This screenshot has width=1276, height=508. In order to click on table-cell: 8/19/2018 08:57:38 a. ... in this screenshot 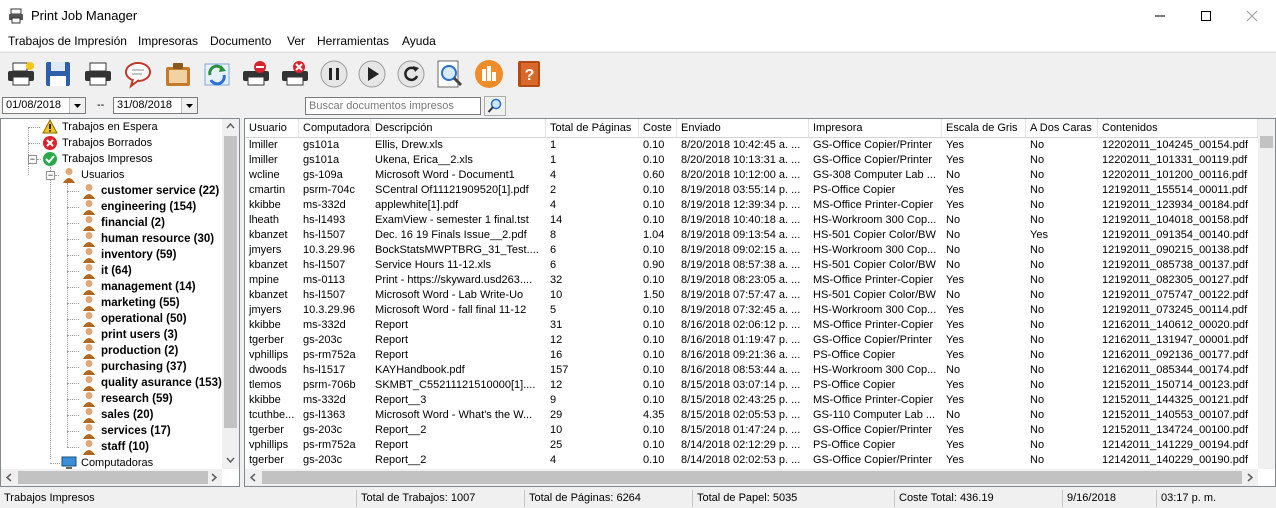, I will do `click(741, 265)`.